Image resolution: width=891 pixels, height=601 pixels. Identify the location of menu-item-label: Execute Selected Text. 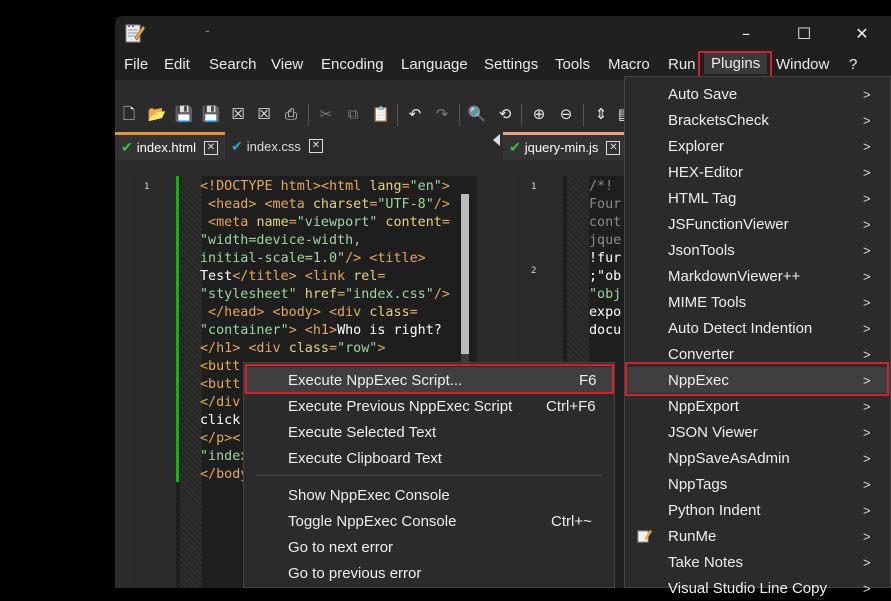
(362, 432).